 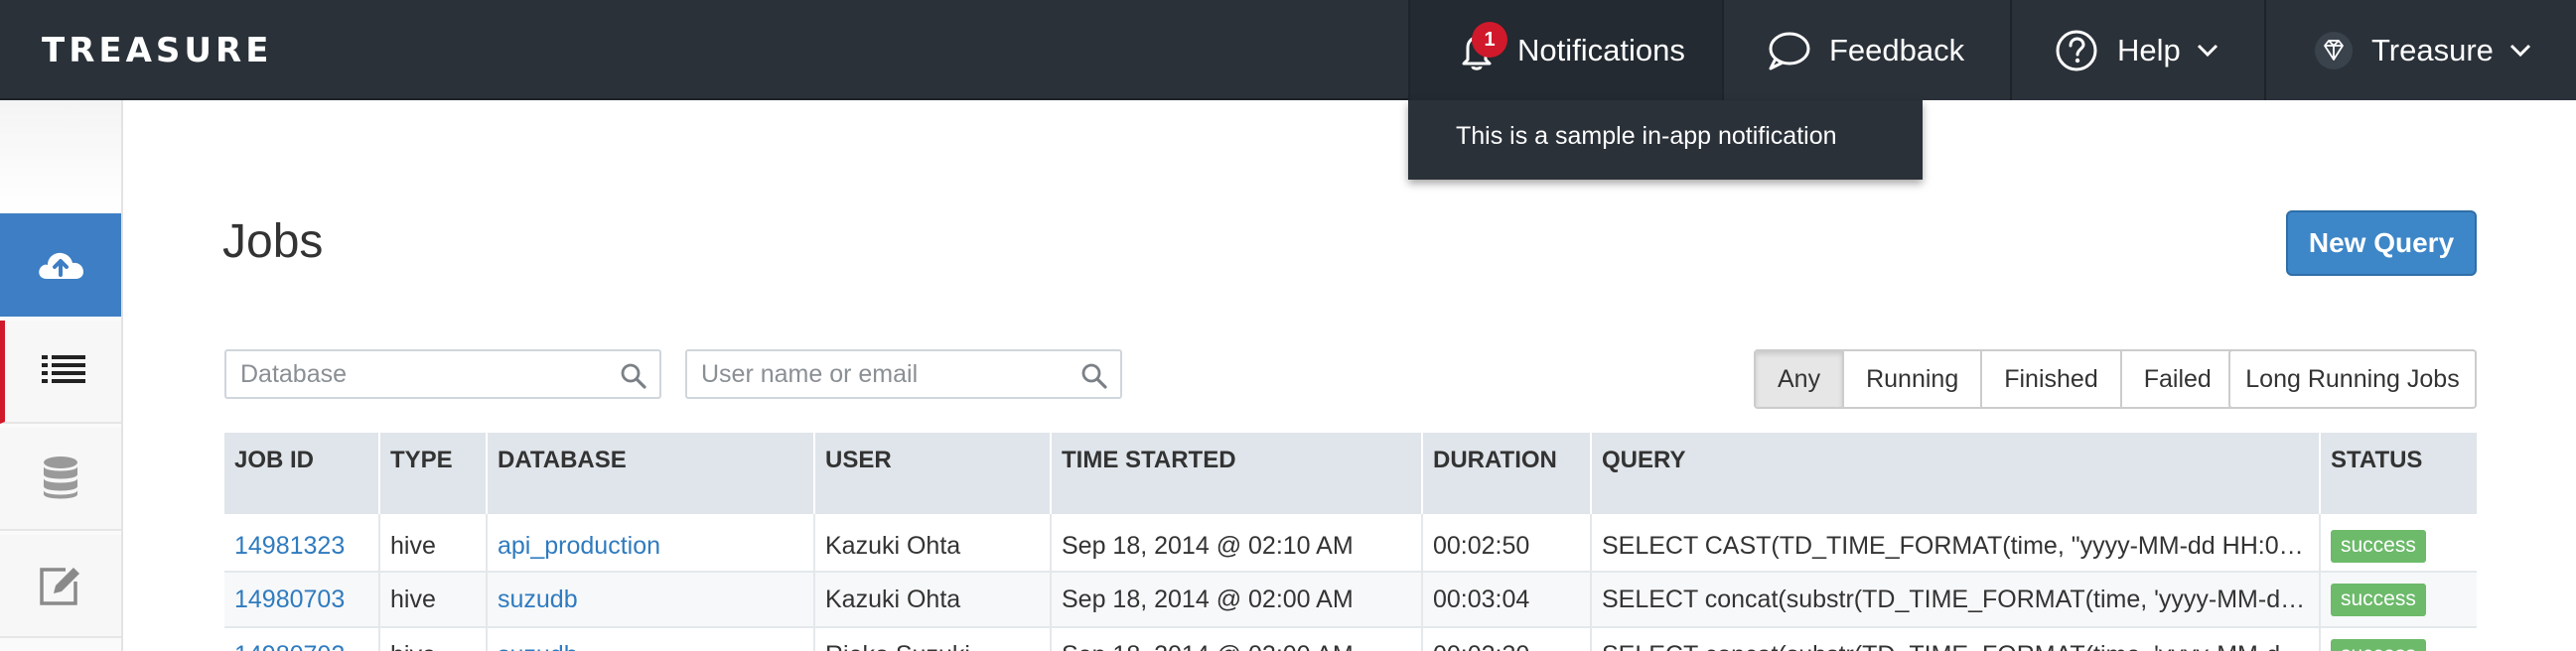 What do you see at coordinates (60, 156) in the screenshot?
I see `sidebar-header` at bounding box center [60, 156].